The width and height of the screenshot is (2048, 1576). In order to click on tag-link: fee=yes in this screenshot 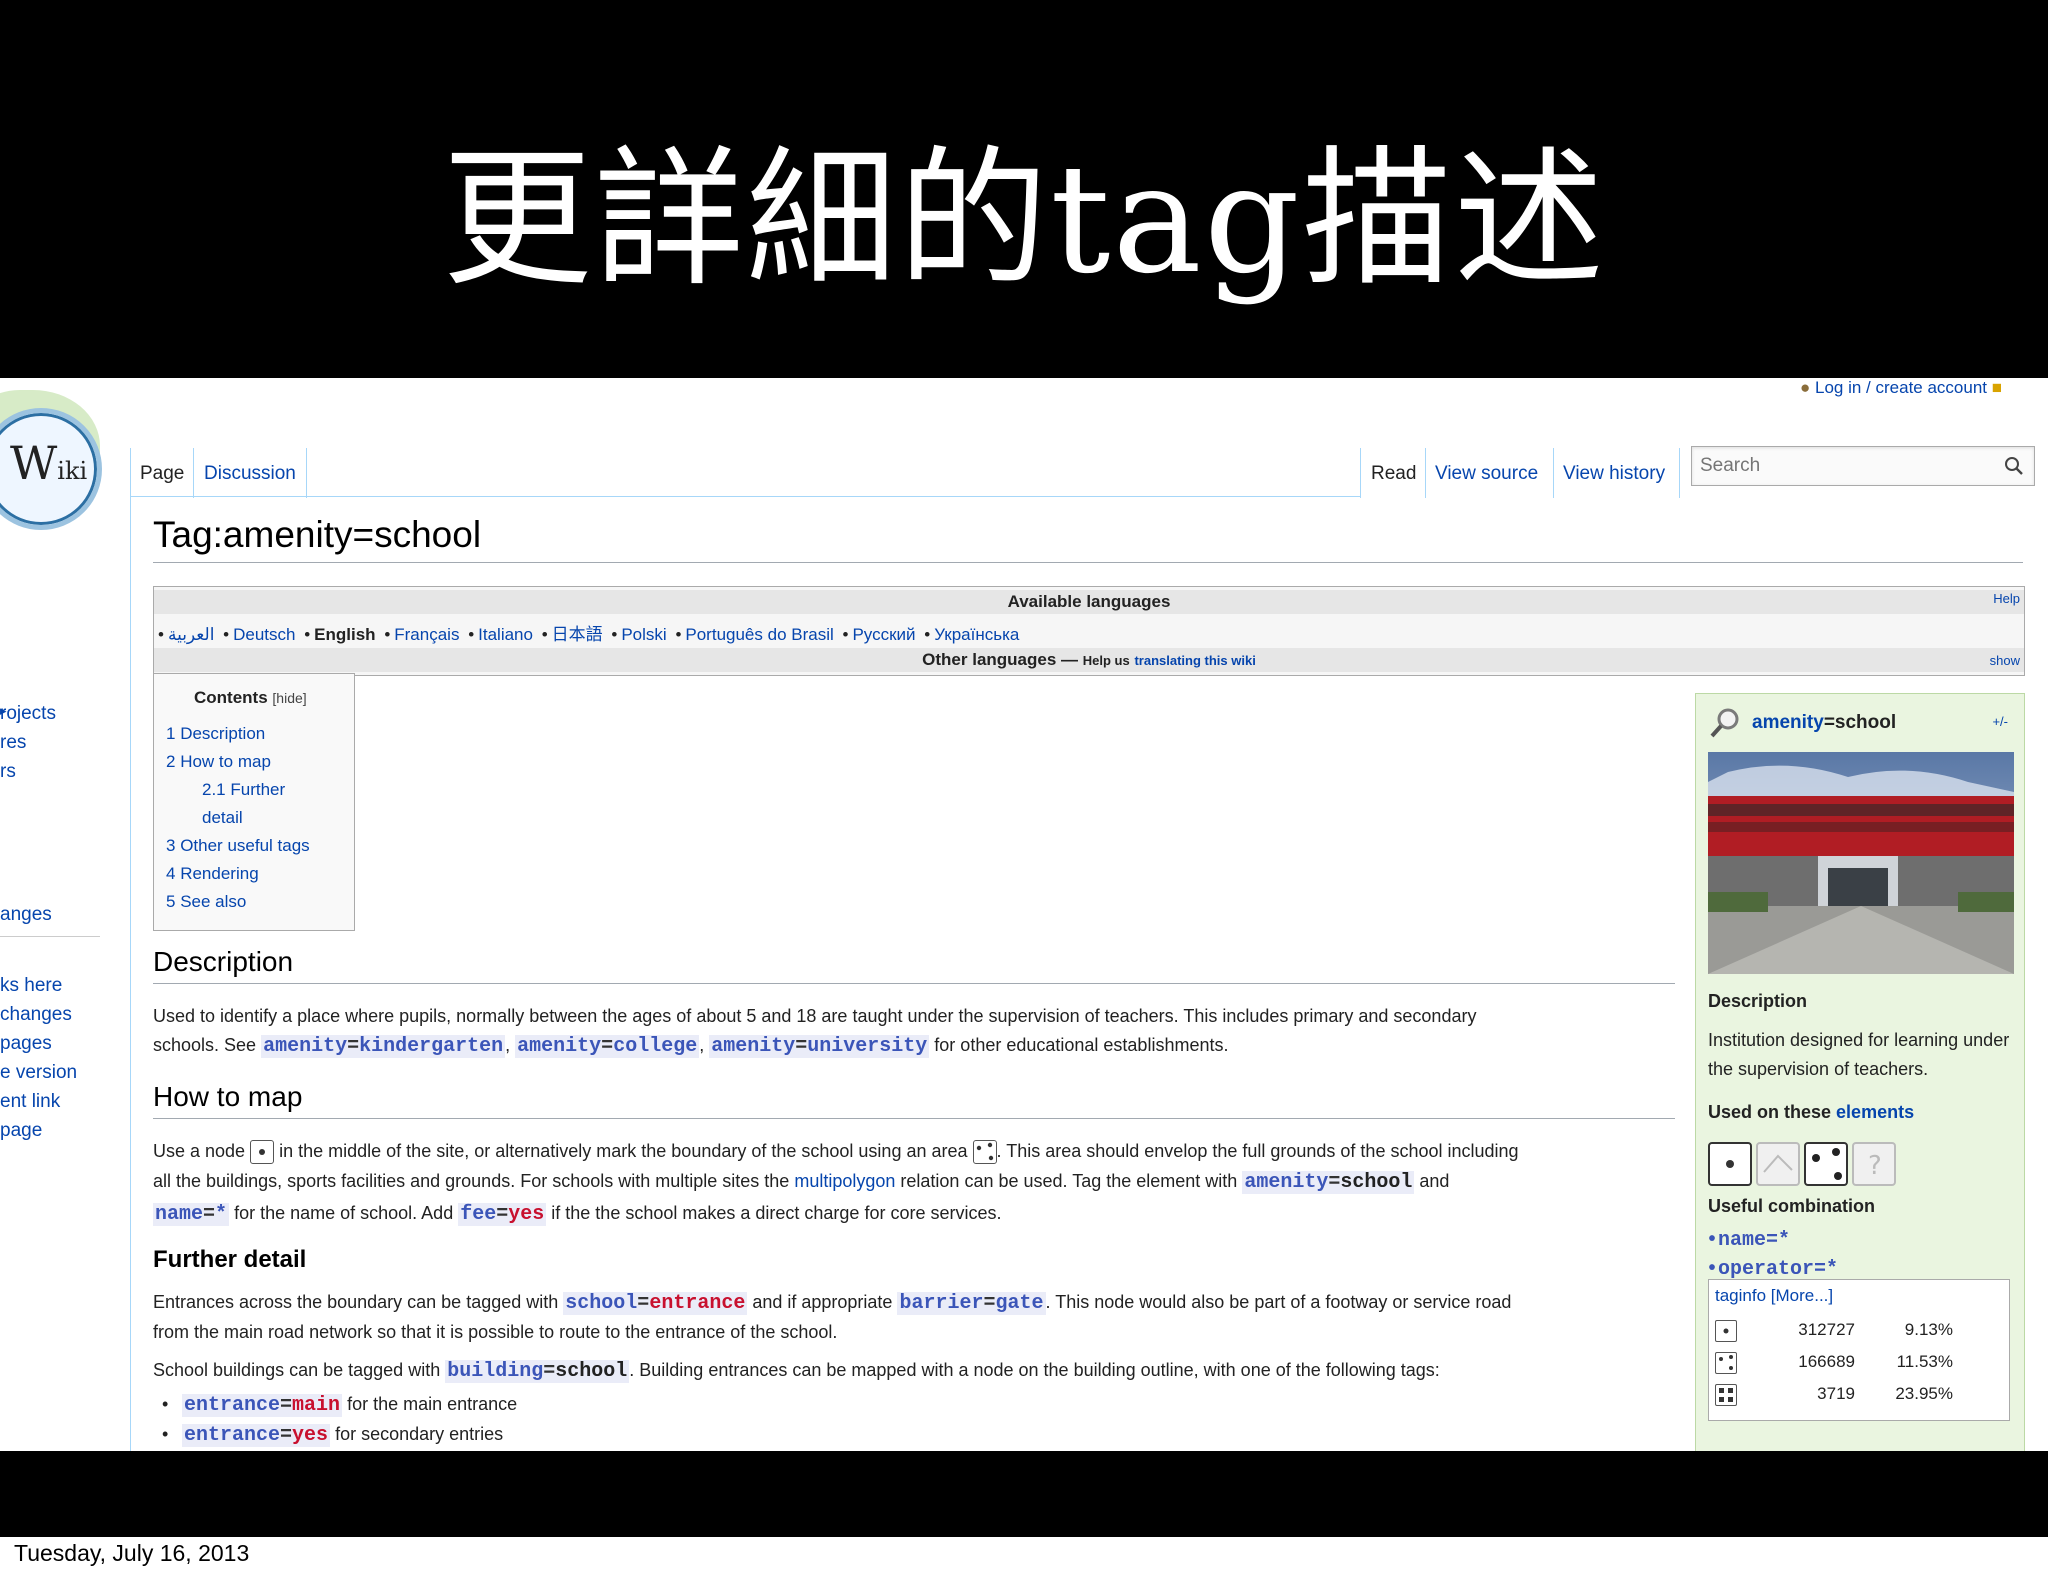, I will do `click(502, 1214)`.